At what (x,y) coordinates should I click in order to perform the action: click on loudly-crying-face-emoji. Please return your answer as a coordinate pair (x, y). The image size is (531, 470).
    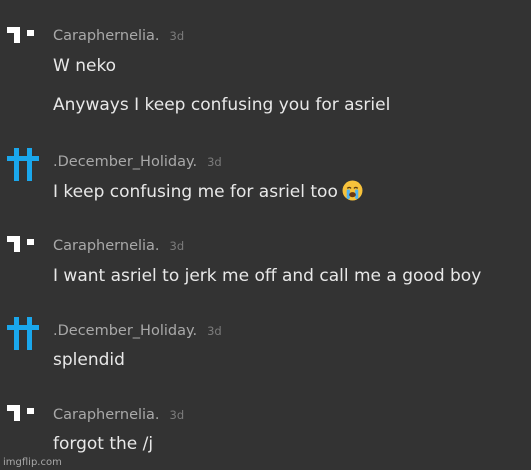
    Looking at the image, I should click on (352, 193).